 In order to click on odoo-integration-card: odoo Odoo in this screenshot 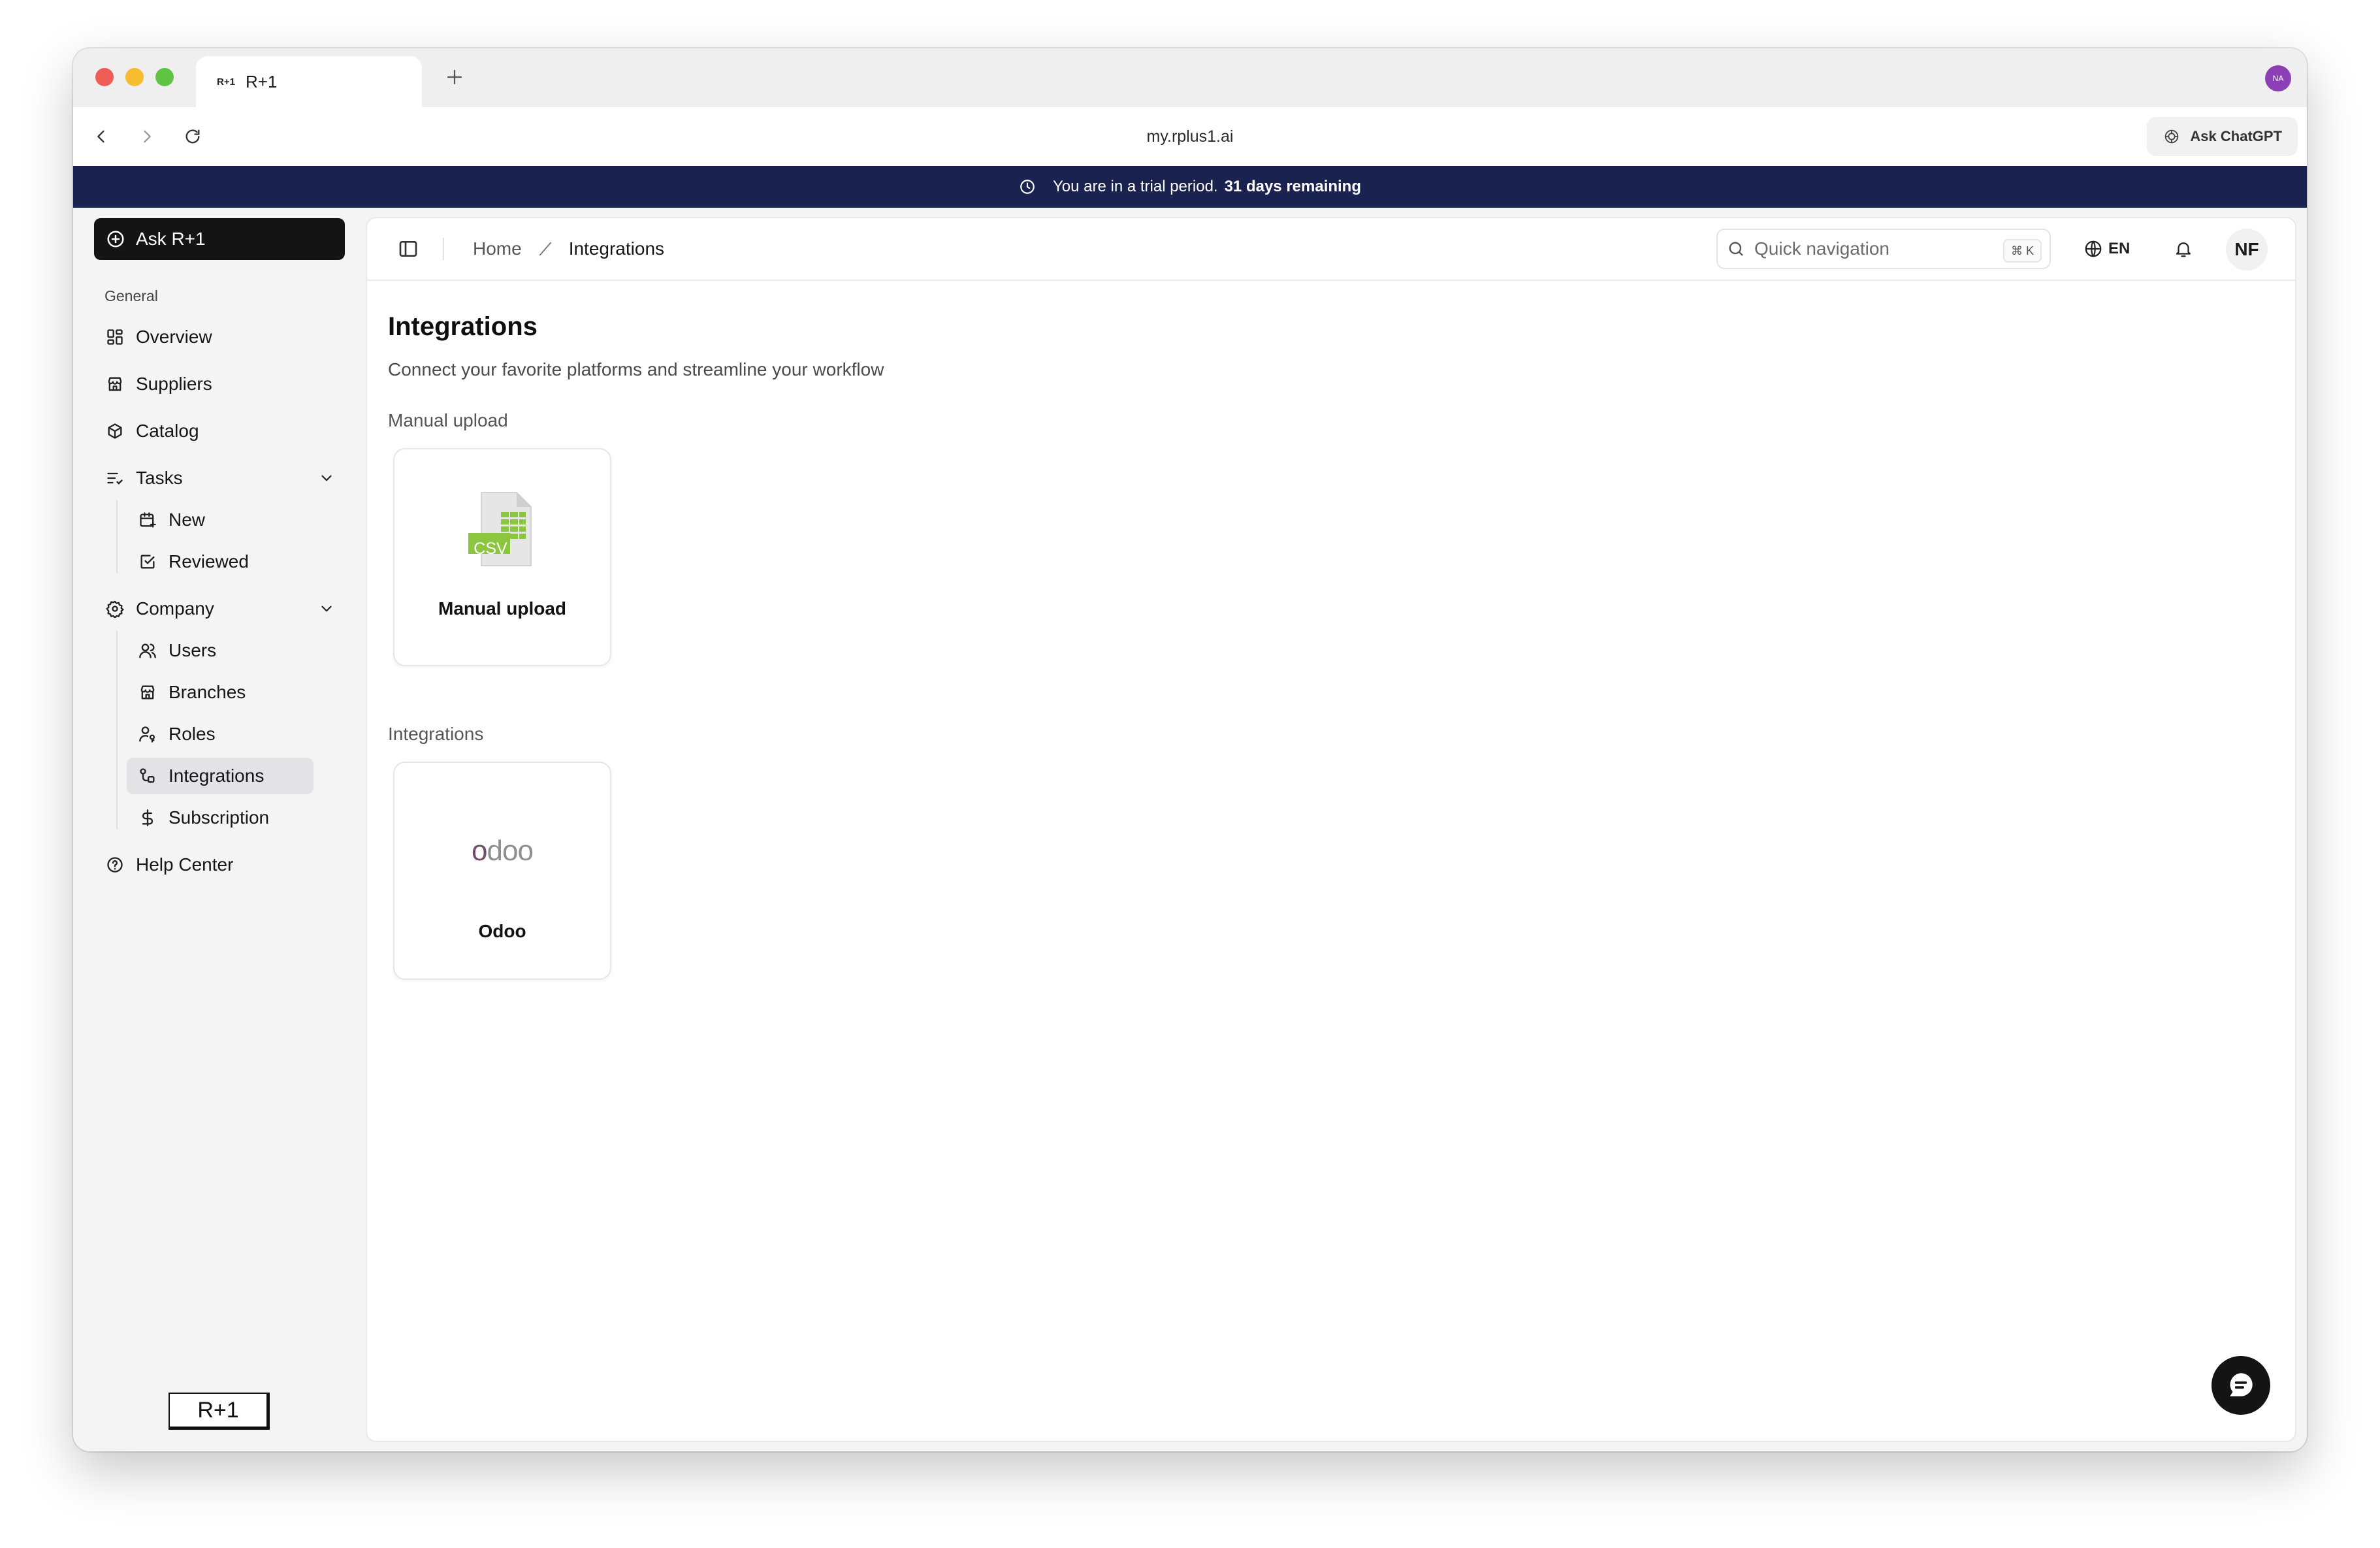, I will do `click(502, 871)`.